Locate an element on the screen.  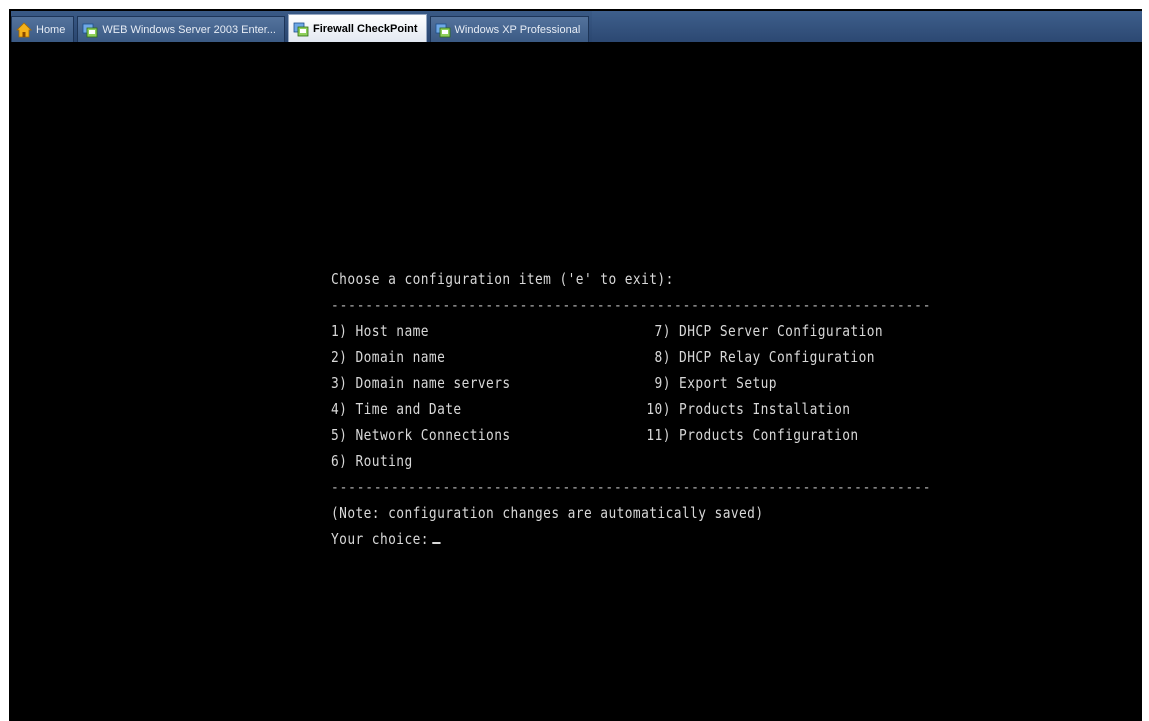
menu-item-network-connections: 5) Network Connections is located at coordinates (421, 435).